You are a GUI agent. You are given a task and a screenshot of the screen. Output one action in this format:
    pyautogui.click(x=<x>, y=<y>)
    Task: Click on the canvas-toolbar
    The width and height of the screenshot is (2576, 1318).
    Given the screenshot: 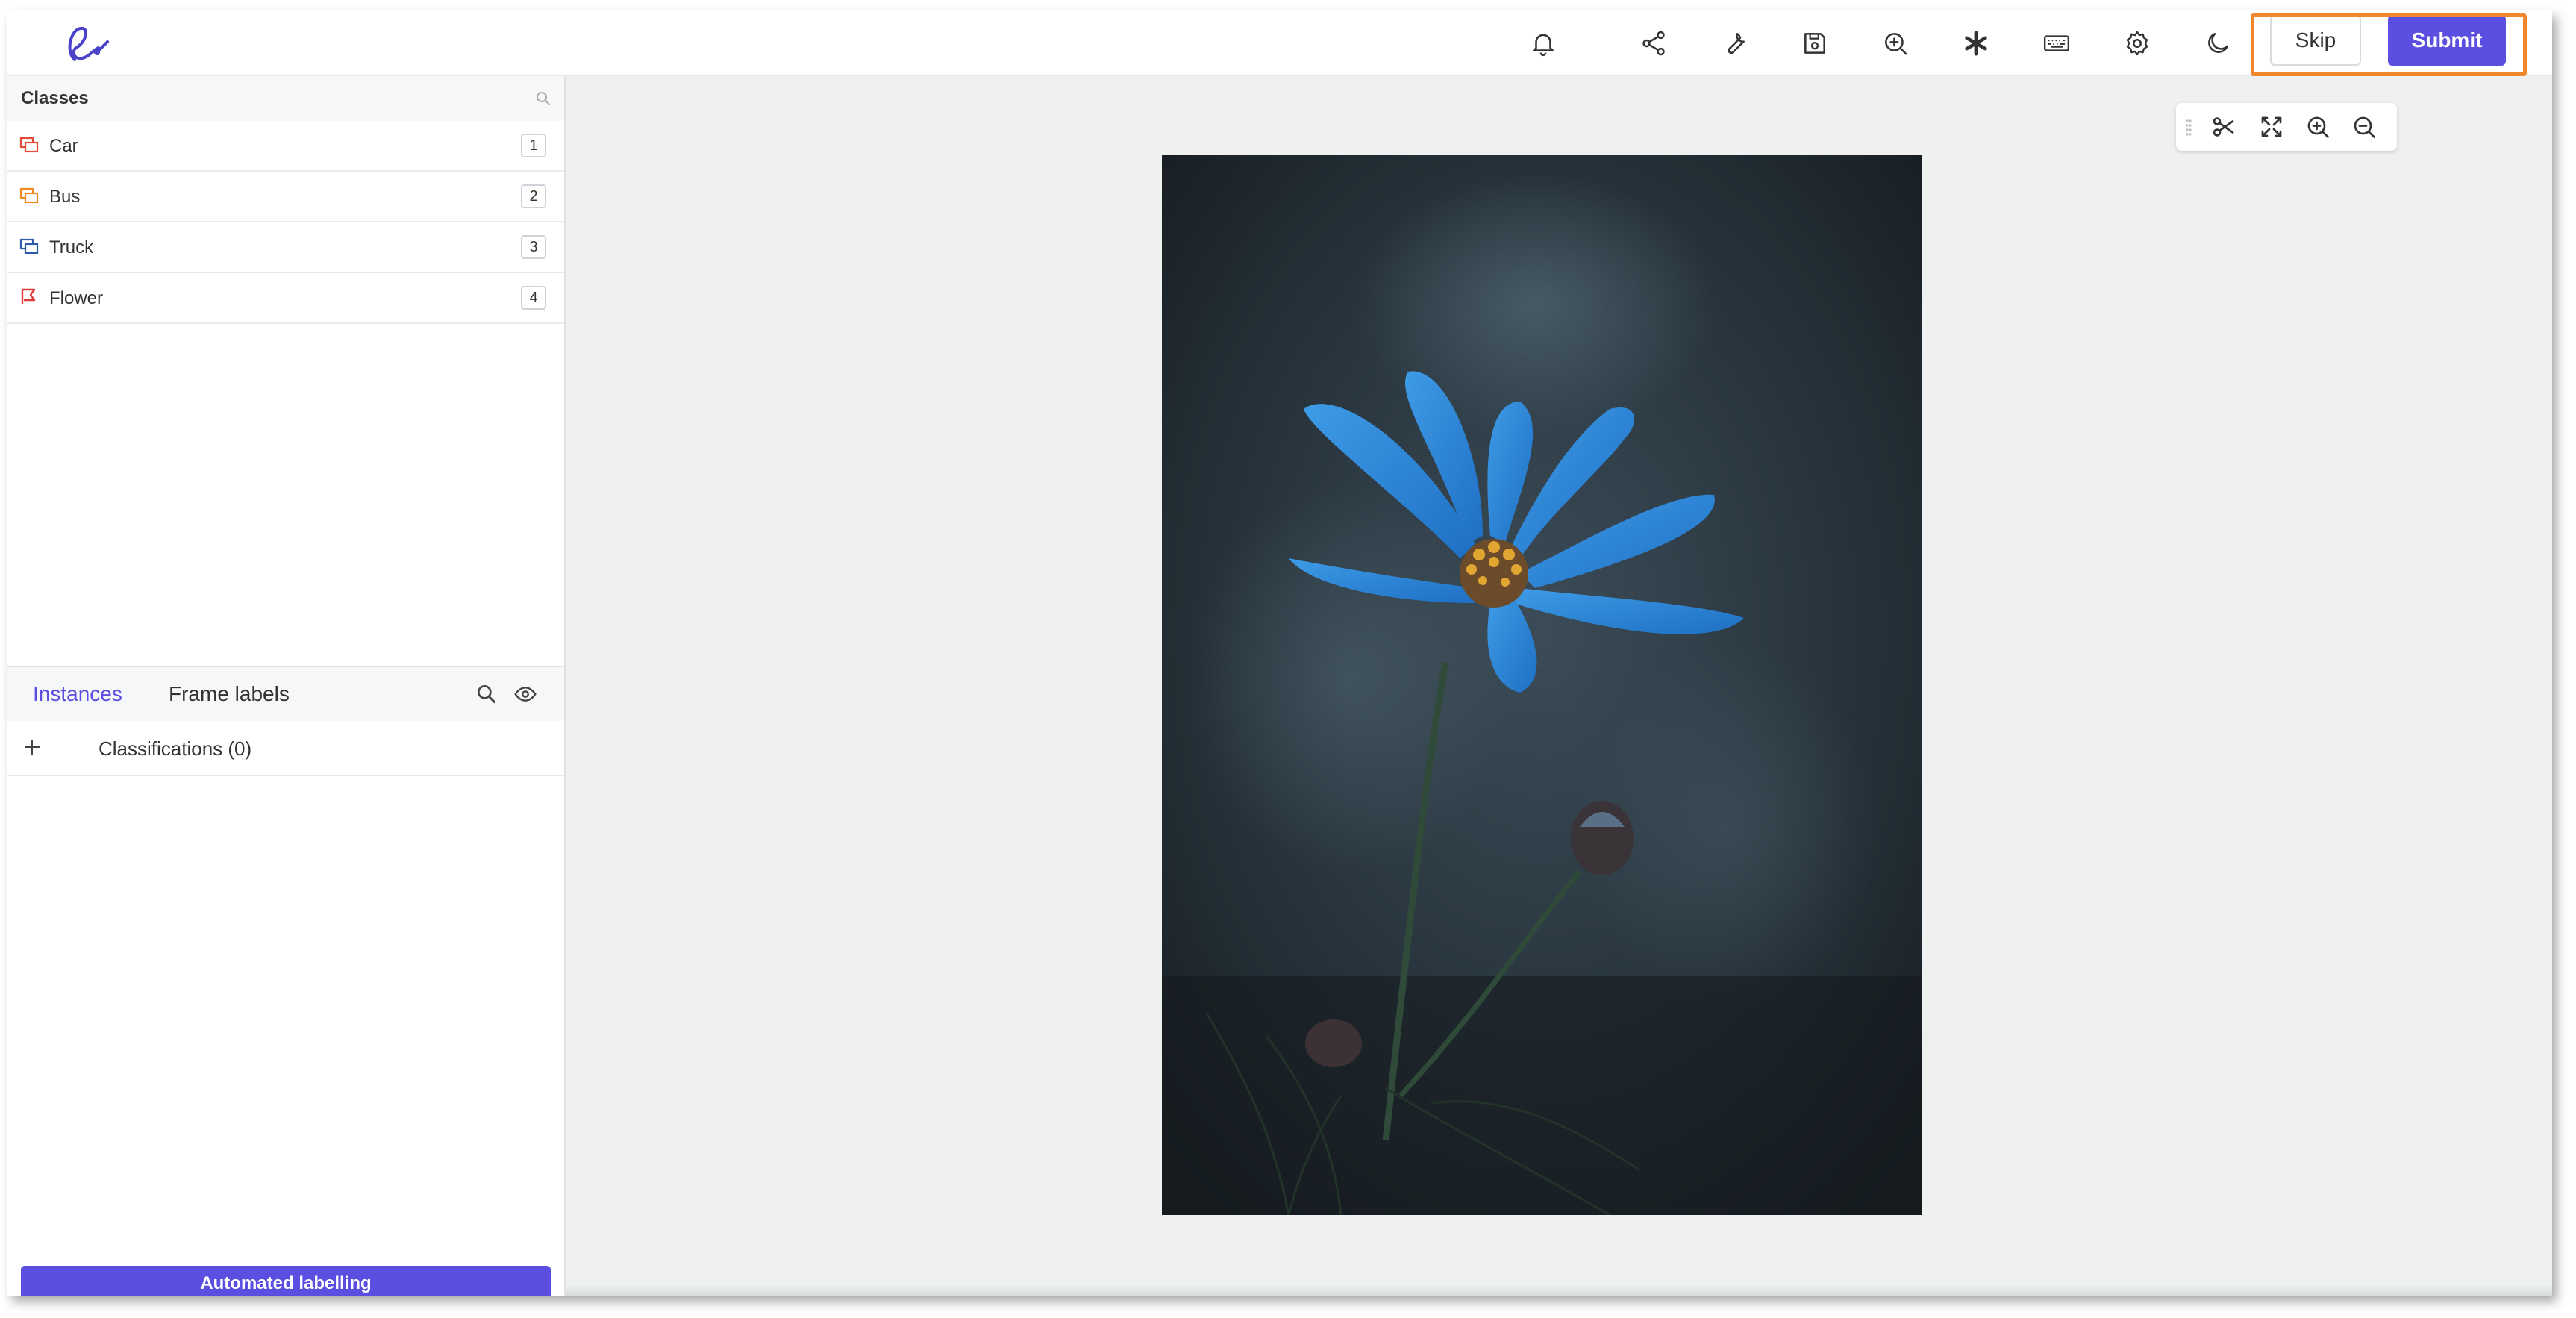 What is the action you would take?
    pyautogui.click(x=2286, y=127)
    